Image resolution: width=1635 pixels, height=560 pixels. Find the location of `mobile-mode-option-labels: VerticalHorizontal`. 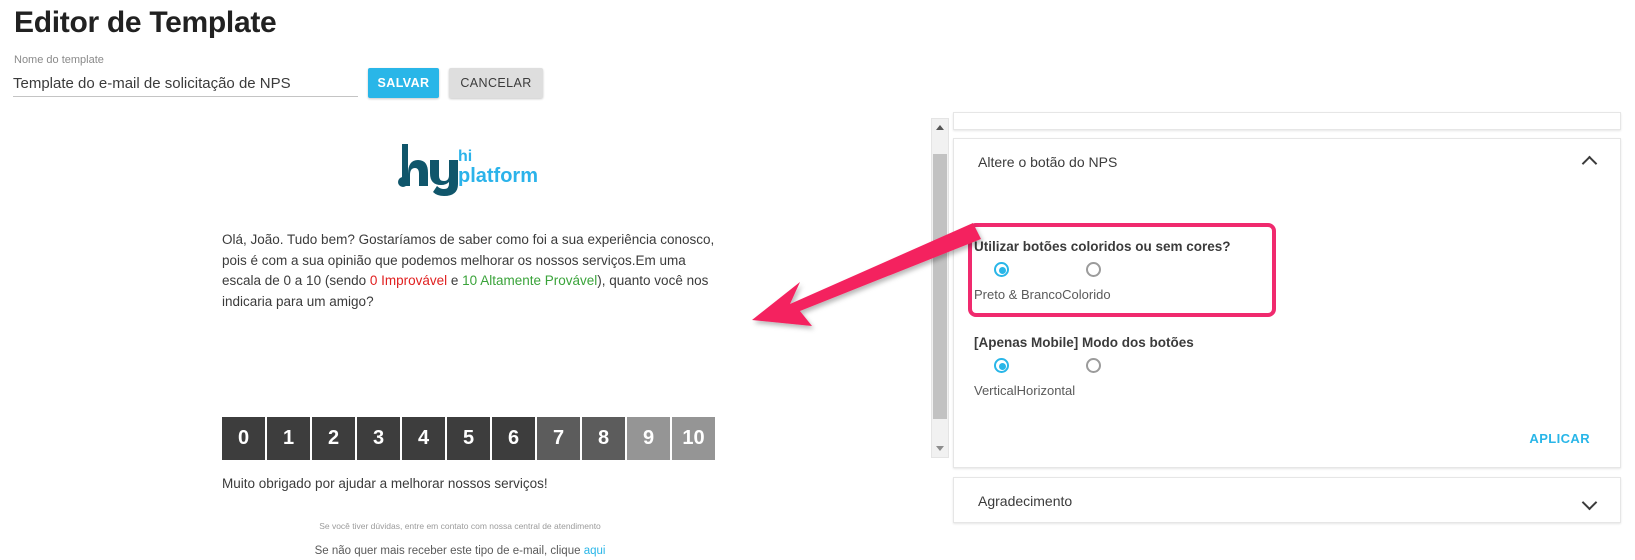

mobile-mode-option-labels: VerticalHorizontal is located at coordinates (1084, 390).